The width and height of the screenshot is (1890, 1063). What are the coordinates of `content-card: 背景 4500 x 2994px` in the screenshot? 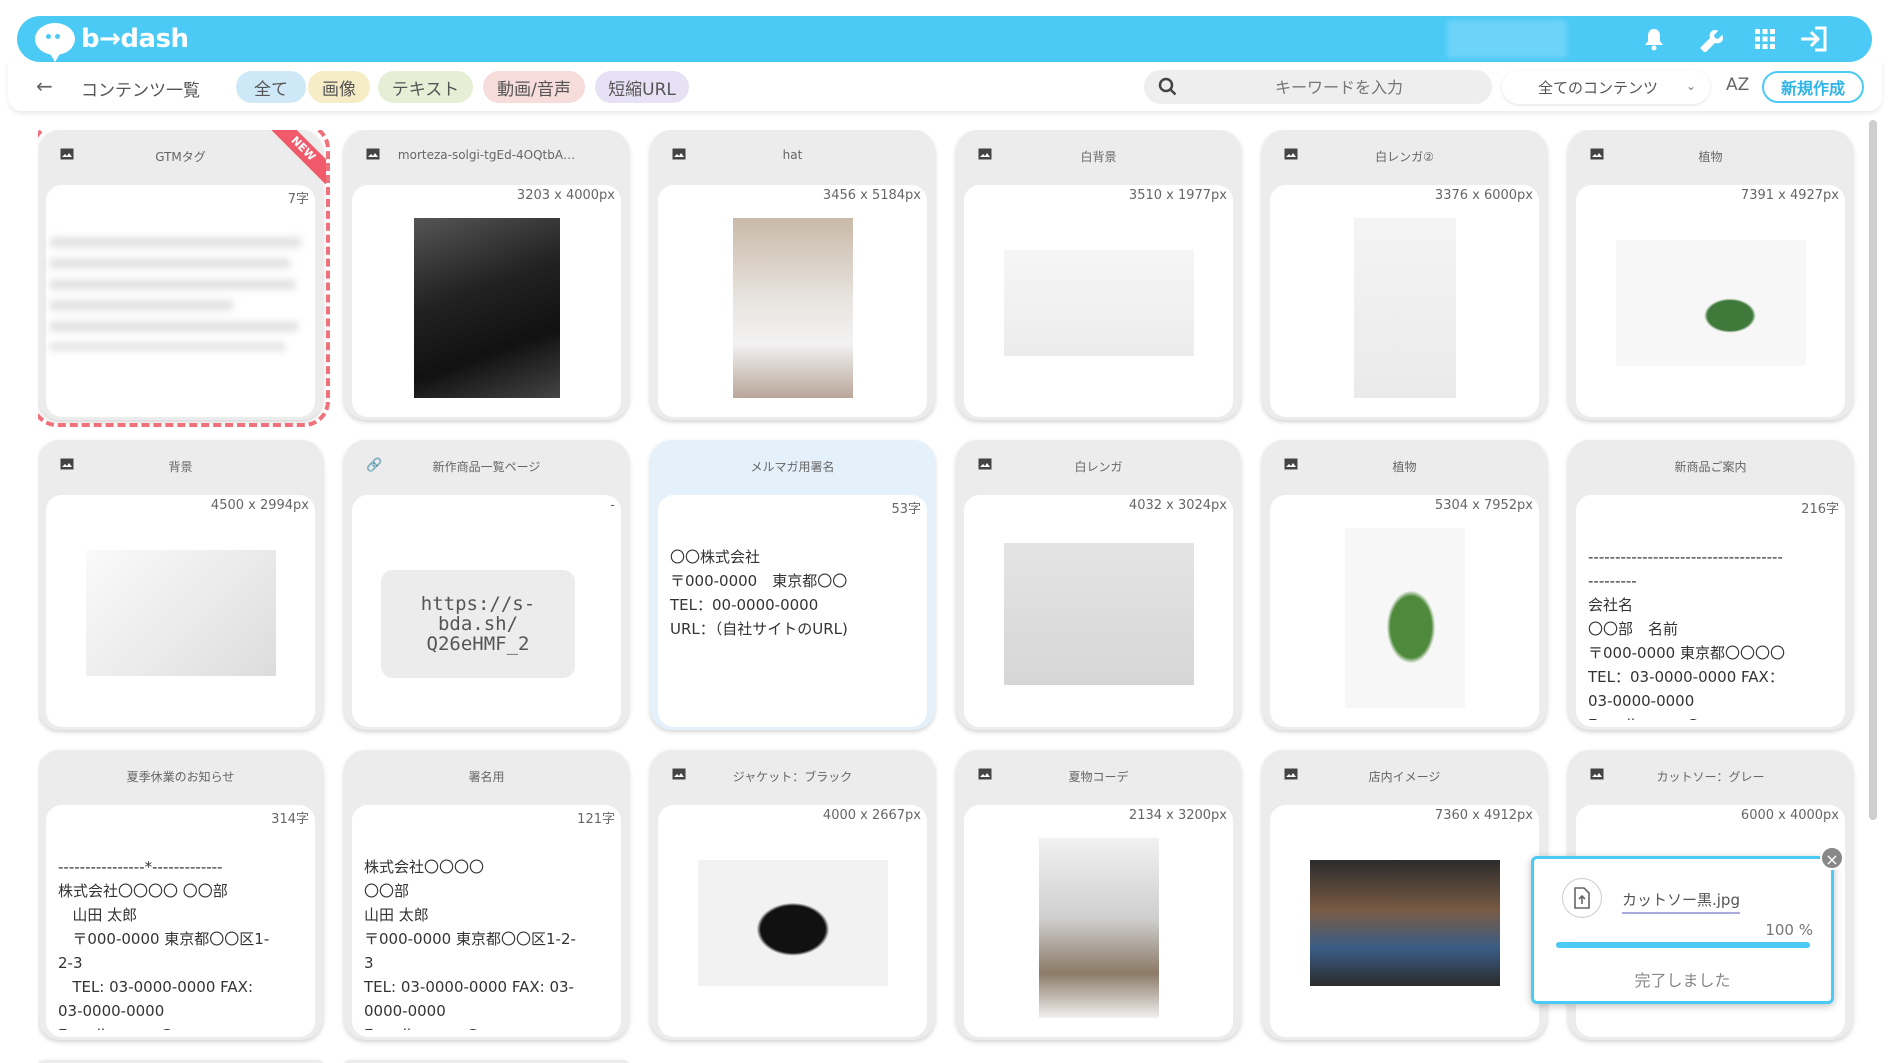 It's located at (180, 585).